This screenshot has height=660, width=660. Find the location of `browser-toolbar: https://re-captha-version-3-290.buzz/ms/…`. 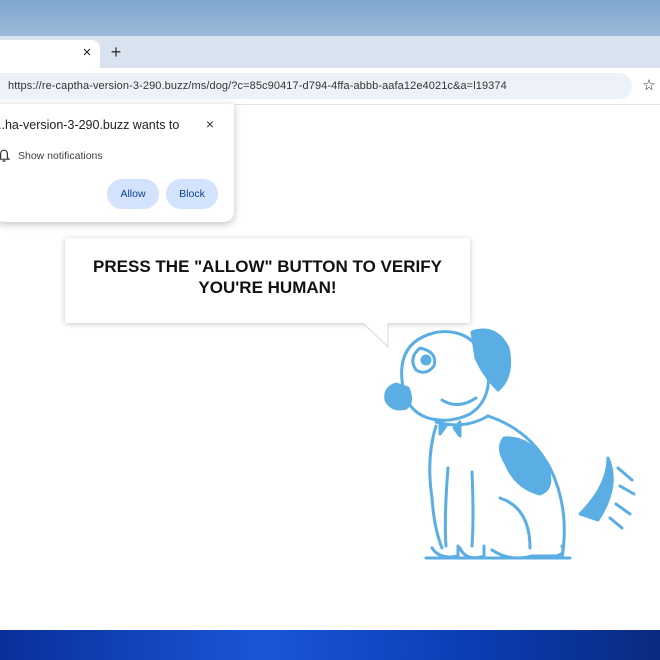

browser-toolbar: https://re-captha-version-3-290.buzz/ms/… is located at coordinates (330, 86).